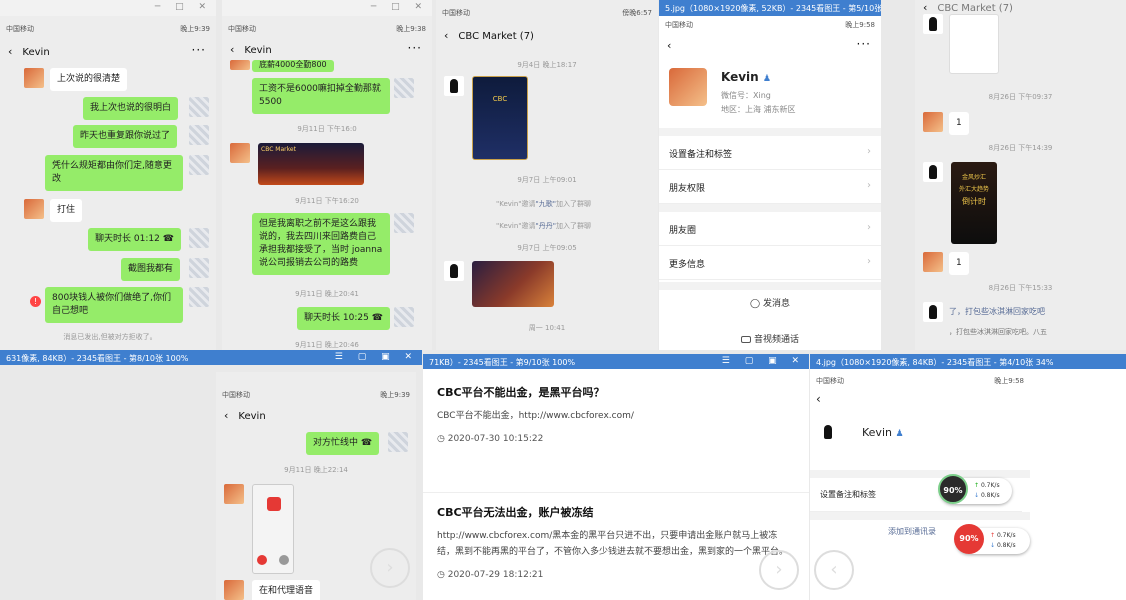 This screenshot has height=600, width=1126. I want to click on wechat-id: 微信号：Xing, so click(746, 95).